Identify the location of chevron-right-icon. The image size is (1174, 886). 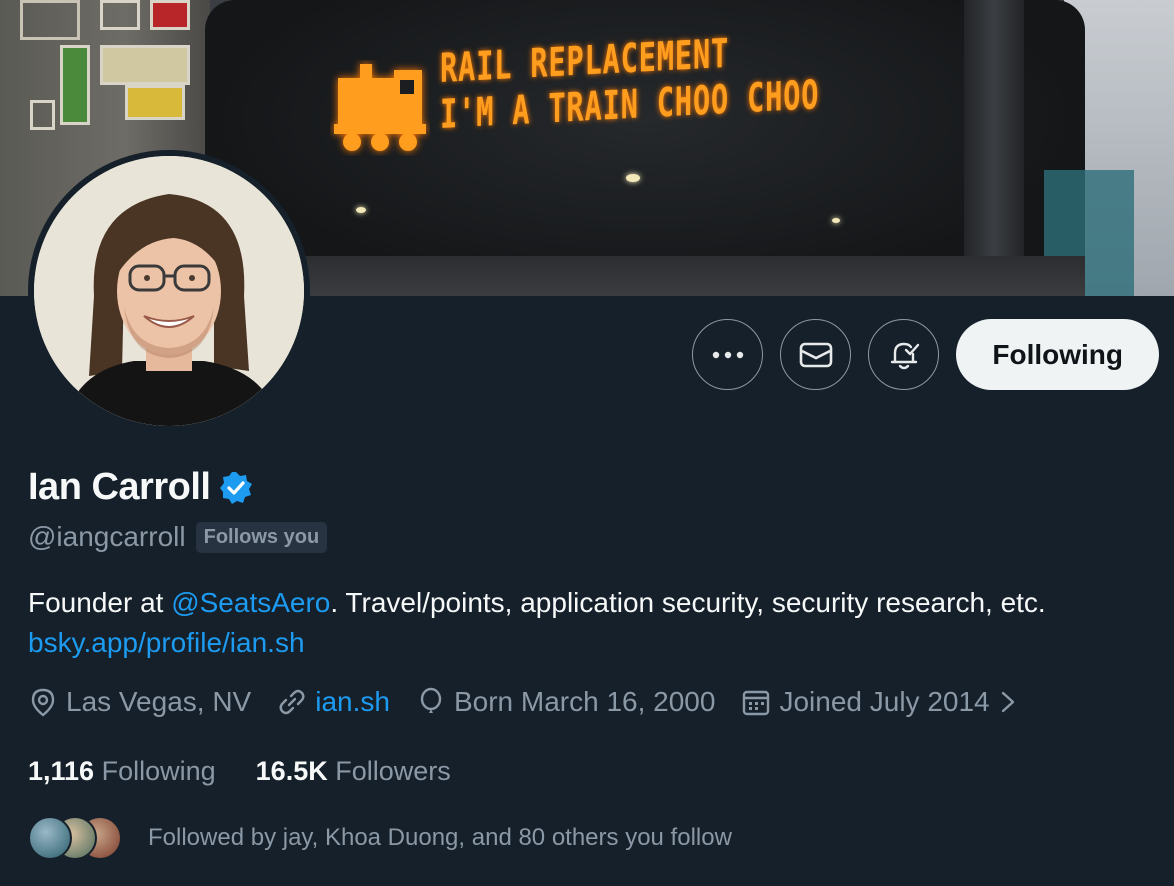
(1007, 702).